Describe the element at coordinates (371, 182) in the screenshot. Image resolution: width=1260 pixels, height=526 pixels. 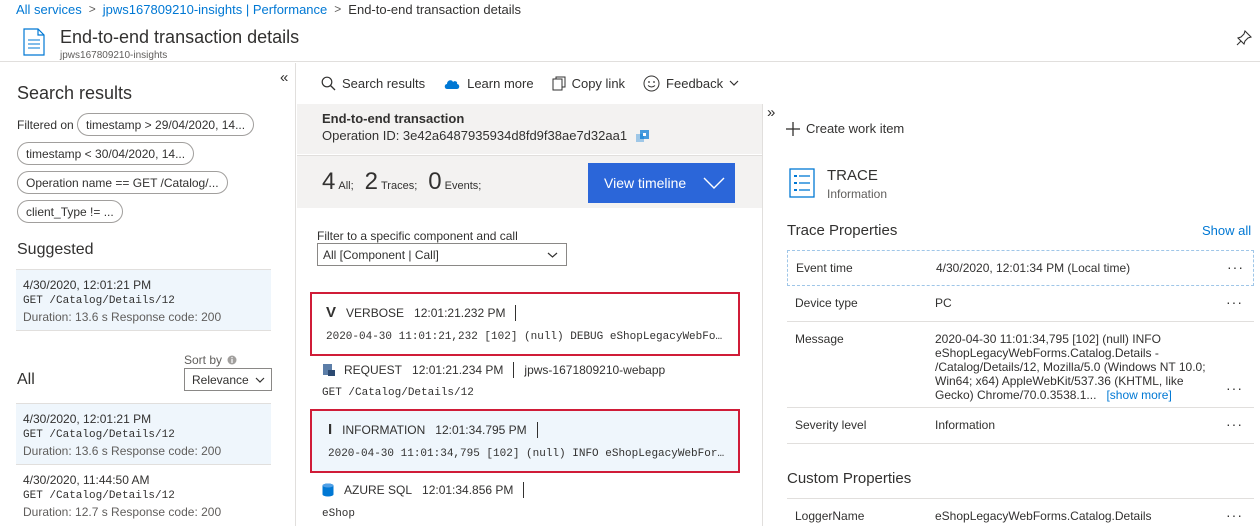
I see `count-traces: 2` at that location.